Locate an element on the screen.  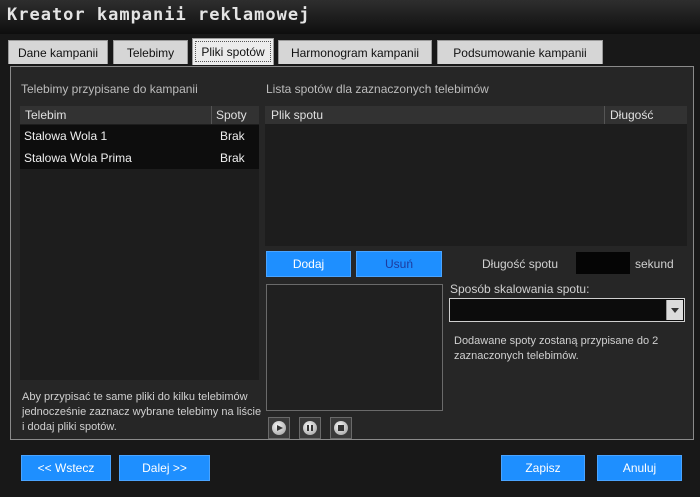
table-row: Stalowa Wola 1 Brak is located at coordinates (139, 136).